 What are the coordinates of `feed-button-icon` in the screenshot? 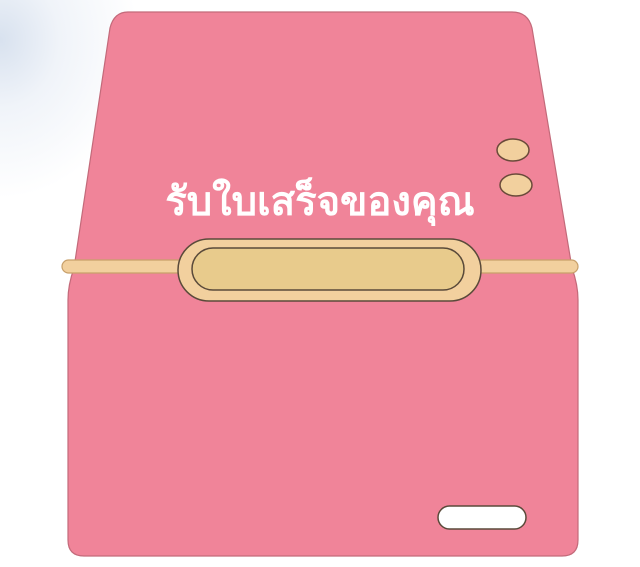 It's located at (482, 517).